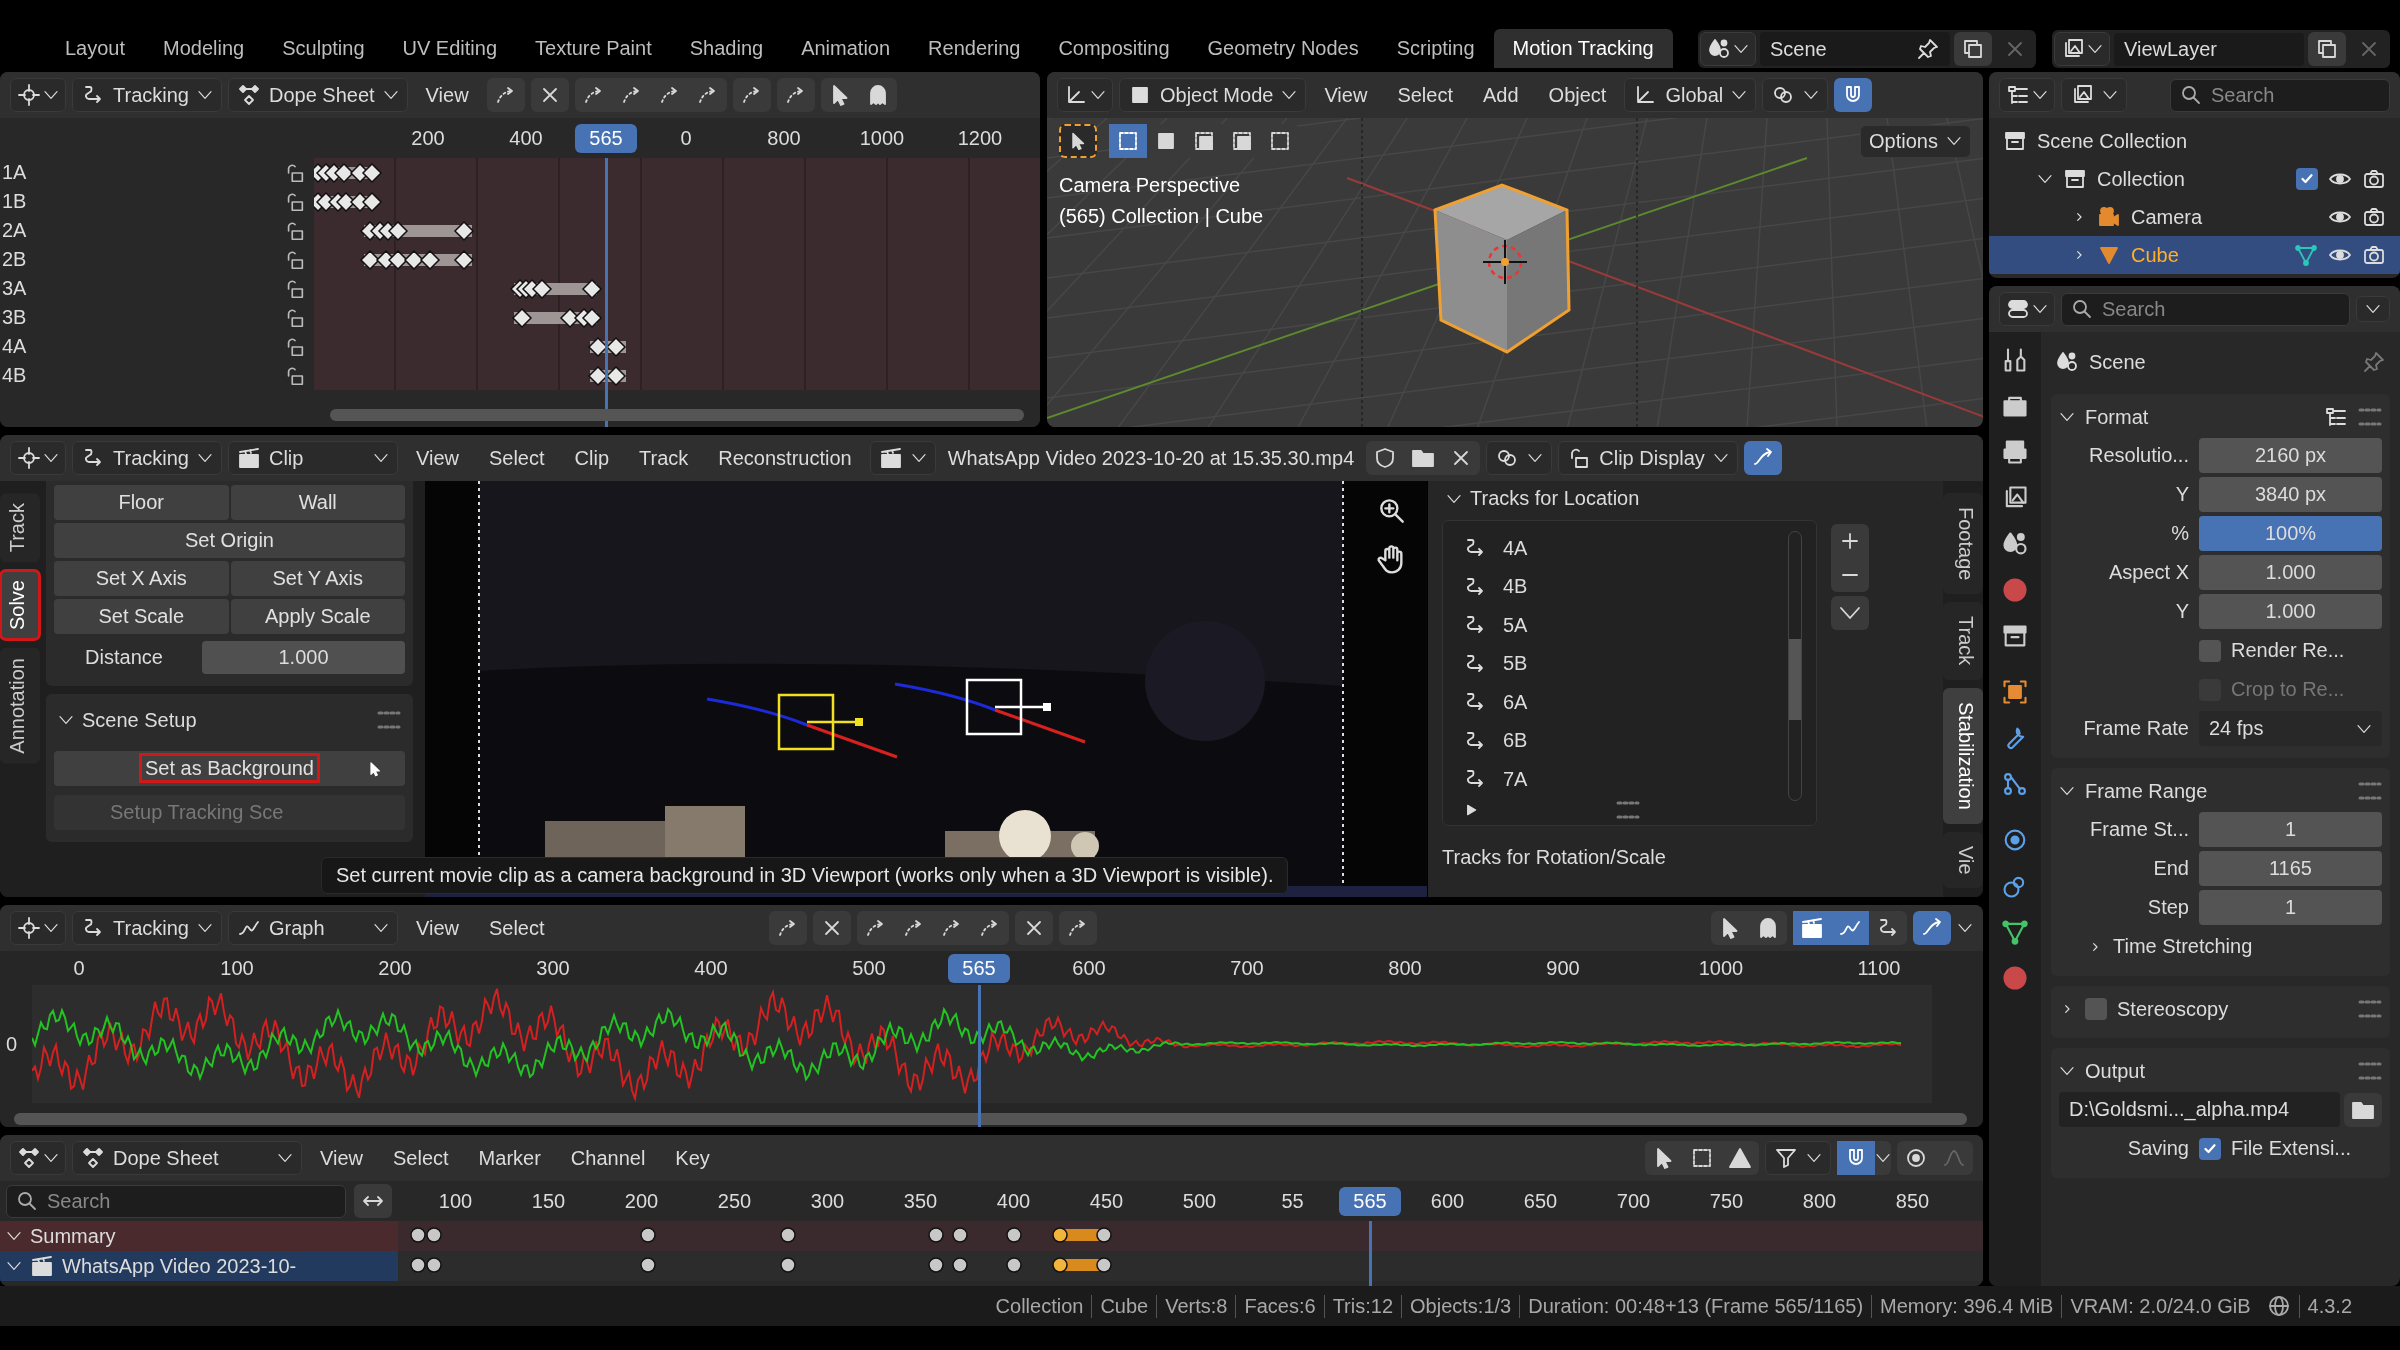 This screenshot has width=2400, height=1350. Describe the element at coordinates (2015, 978) in the screenshot. I see `sphere-icon` at that location.